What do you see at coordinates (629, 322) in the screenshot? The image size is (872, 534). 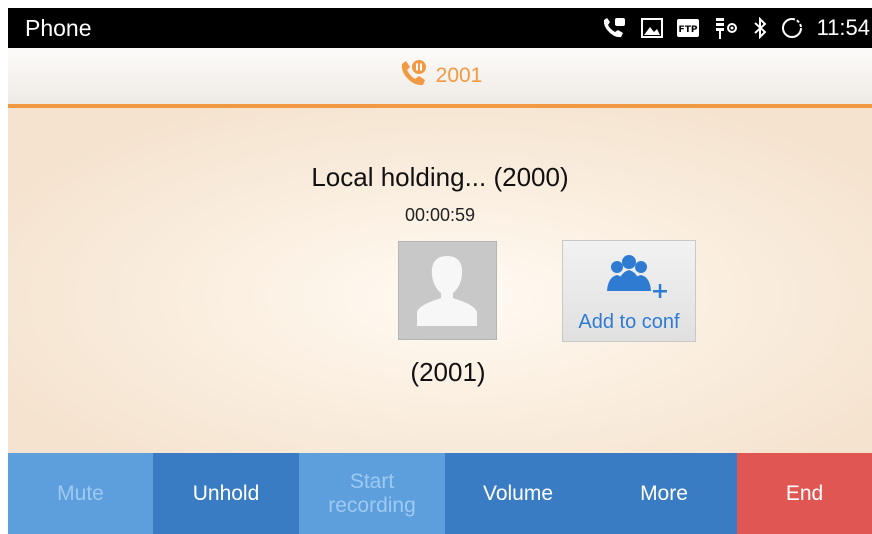 I see `add-to-conf-label: Add to conf` at bounding box center [629, 322].